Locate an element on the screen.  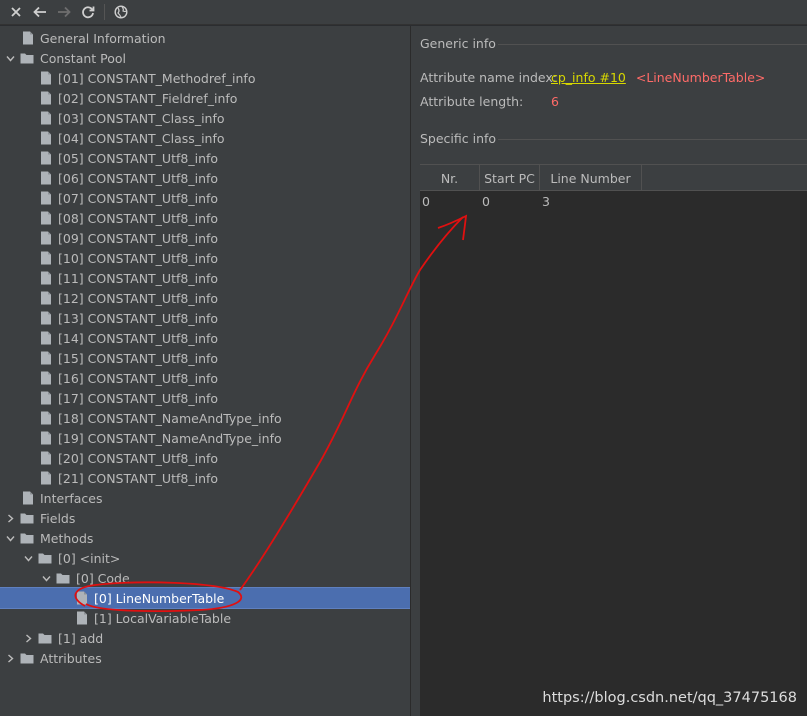
tree-item-constant: [12] CONSTANT_Utf8_info is located at coordinates (205, 298).